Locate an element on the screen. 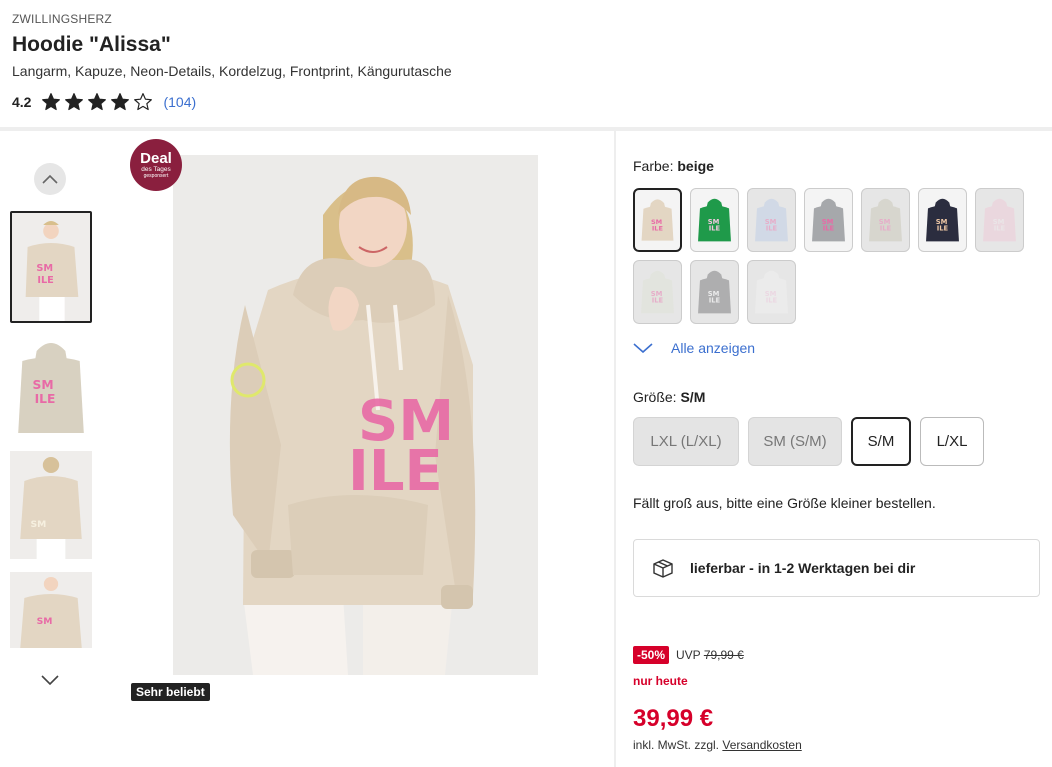 The height and width of the screenshot is (767, 1052). uvp-label: UVP is located at coordinates (688, 655).